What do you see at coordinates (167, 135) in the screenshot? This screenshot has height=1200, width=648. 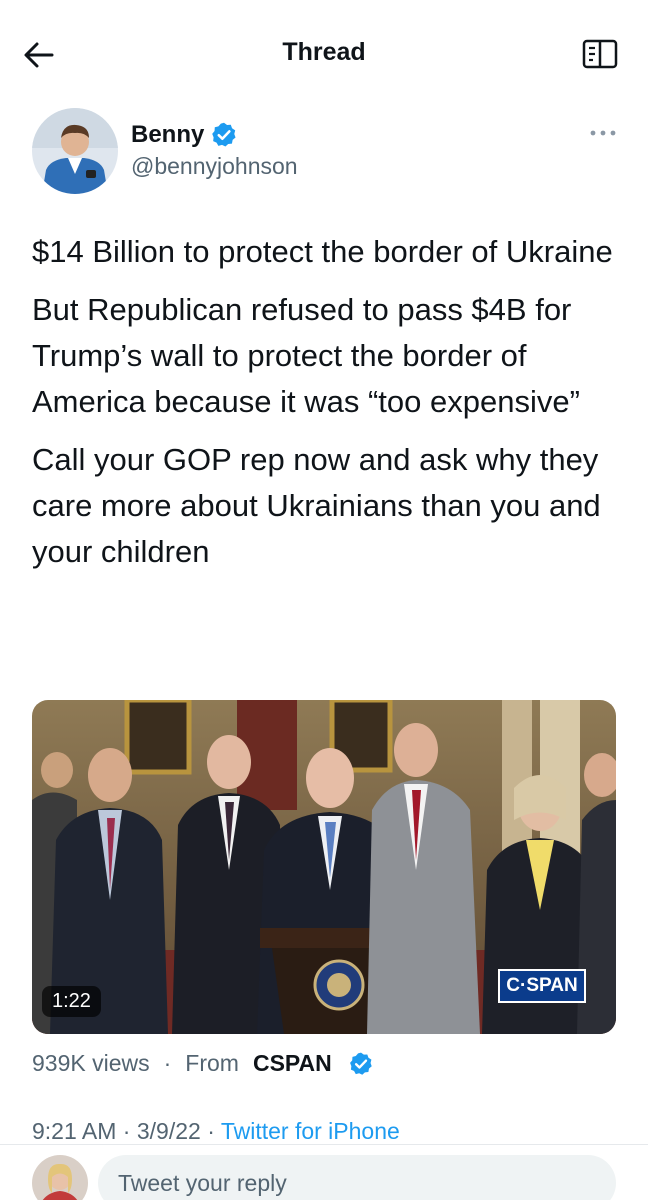 I see `author-name: Benny` at bounding box center [167, 135].